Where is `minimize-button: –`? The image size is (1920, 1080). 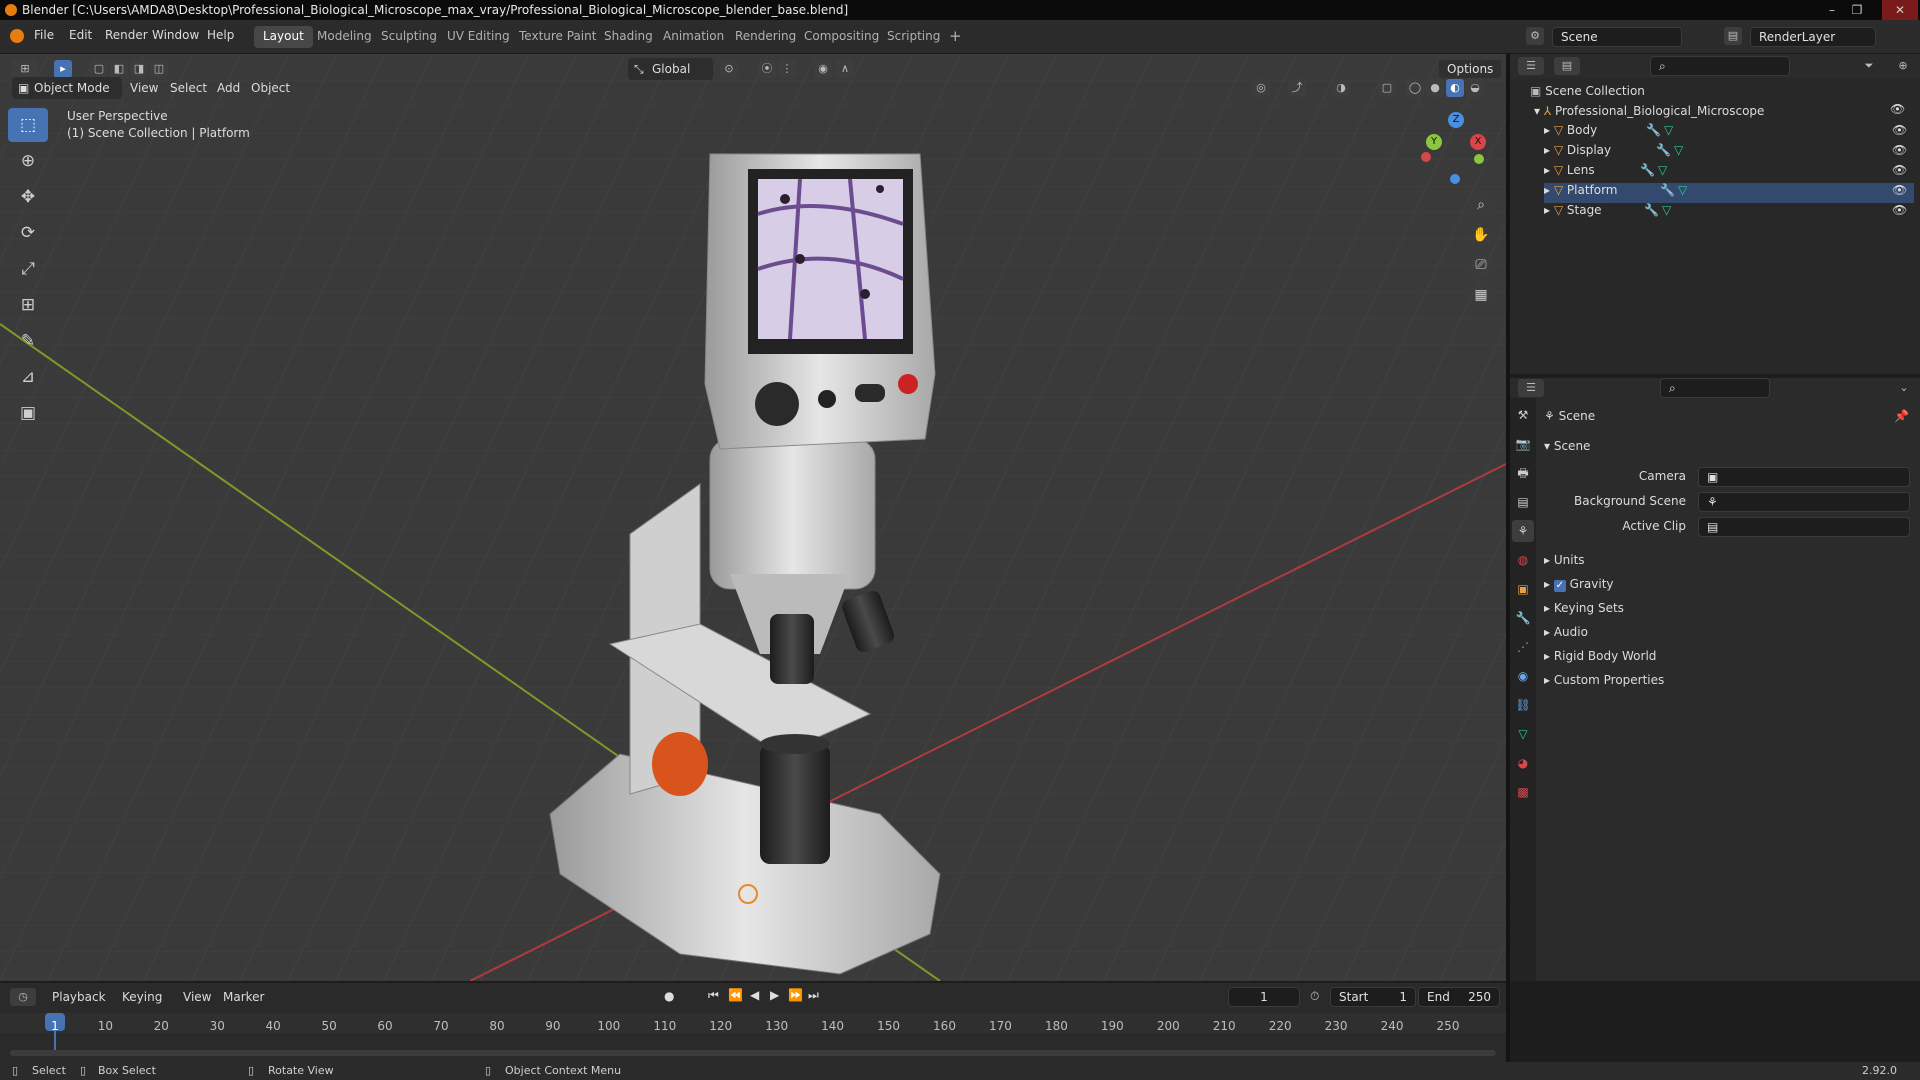 minimize-button: – is located at coordinates (1832, 10).